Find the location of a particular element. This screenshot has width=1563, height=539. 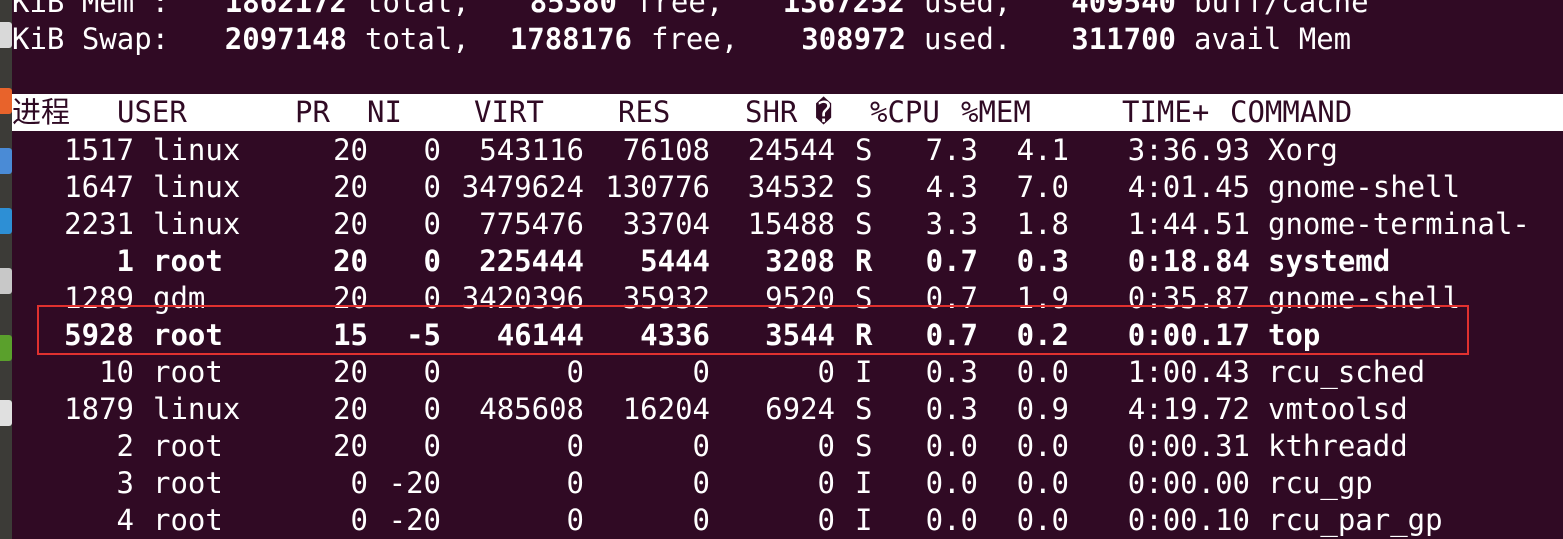

computer-icon is located at coordinates (6, 281).